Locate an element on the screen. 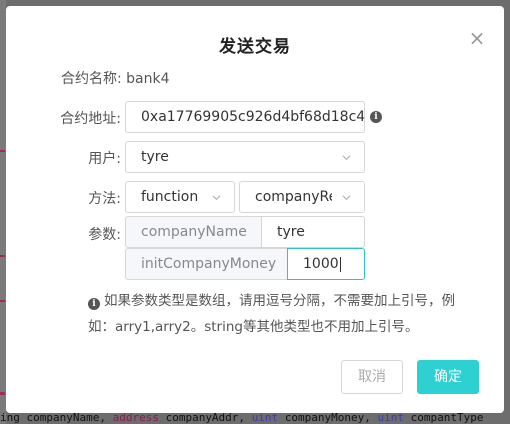 The width and height of the screenshot is (510, 424). user-select: tyre is located at coordinates (245, 157).